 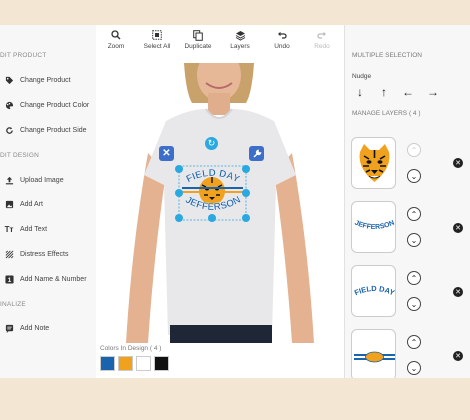 What do you see at coordinates (374, 357) in the screenshot?
I see `banner-thumbnail` at bounding box center [374, 357].